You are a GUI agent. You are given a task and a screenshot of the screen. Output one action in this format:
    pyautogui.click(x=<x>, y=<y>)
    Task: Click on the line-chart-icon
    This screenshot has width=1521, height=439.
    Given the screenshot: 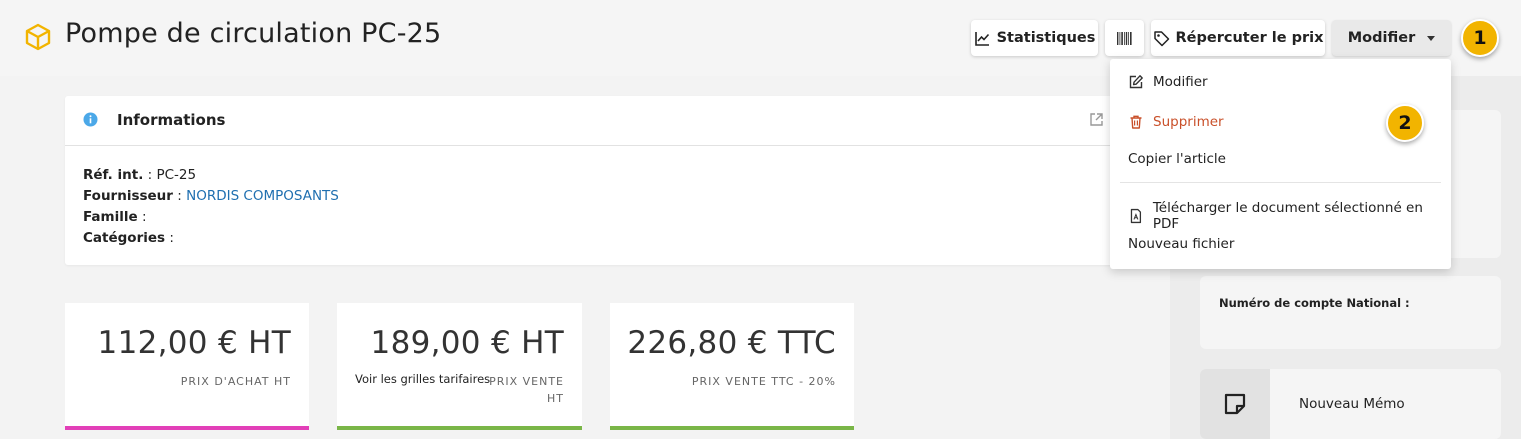 What is the action you would take?
    pyautogui.click(x=981, y=38)
    